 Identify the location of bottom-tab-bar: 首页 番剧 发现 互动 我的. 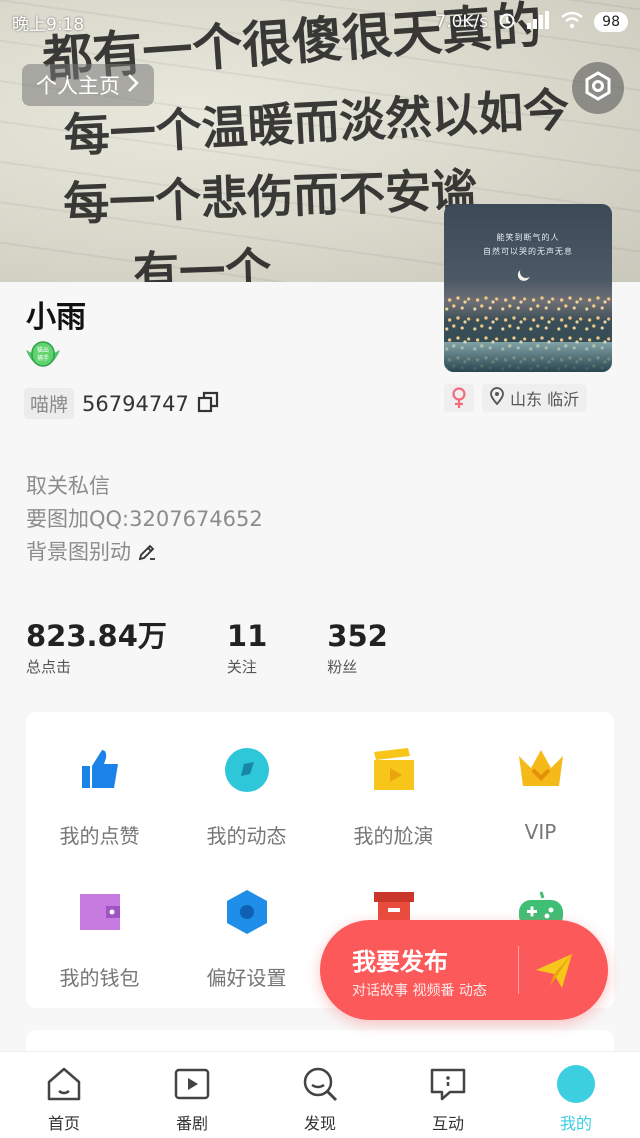
(320, 1095).